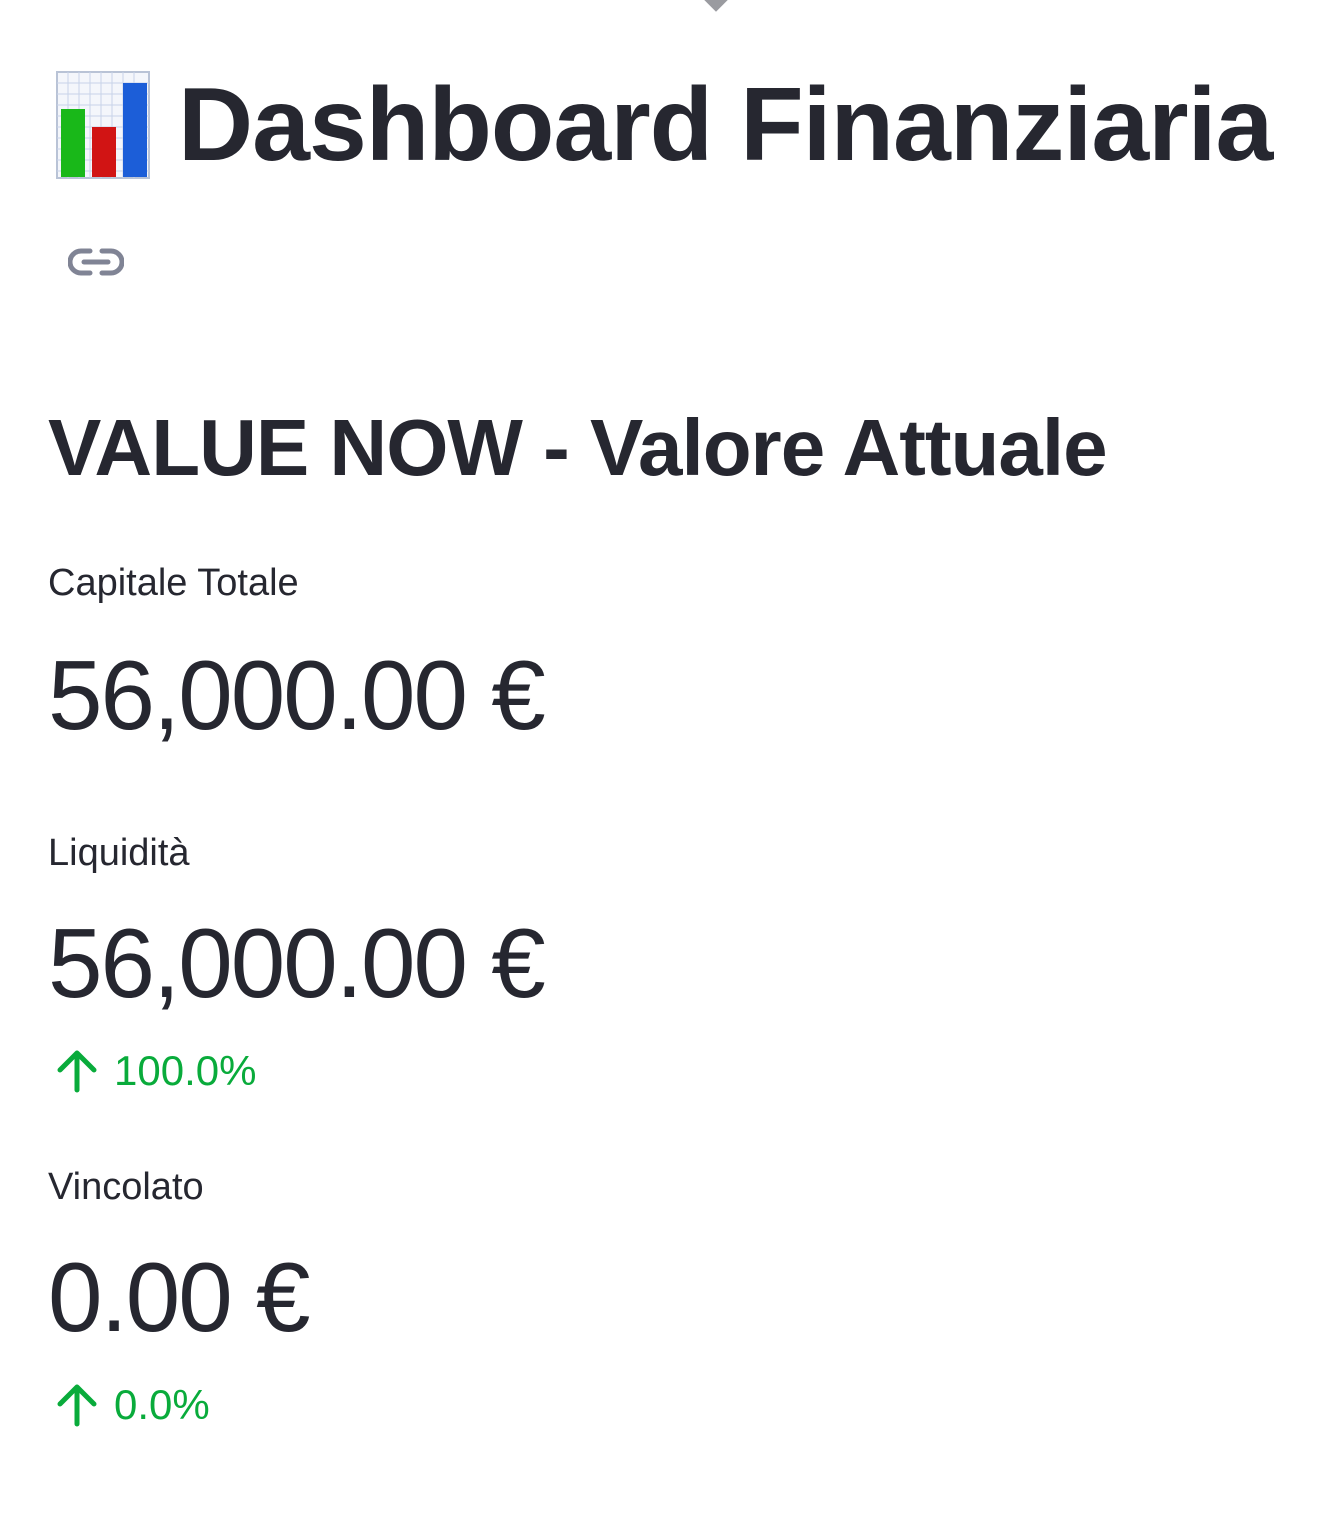 The height and width of the screenshot is (1513, 1320). What do you see at coordinates (162, 1404) in the screenshot?
I see `metric-delta-value: 0.0%` at bounding box center [162, 1404].